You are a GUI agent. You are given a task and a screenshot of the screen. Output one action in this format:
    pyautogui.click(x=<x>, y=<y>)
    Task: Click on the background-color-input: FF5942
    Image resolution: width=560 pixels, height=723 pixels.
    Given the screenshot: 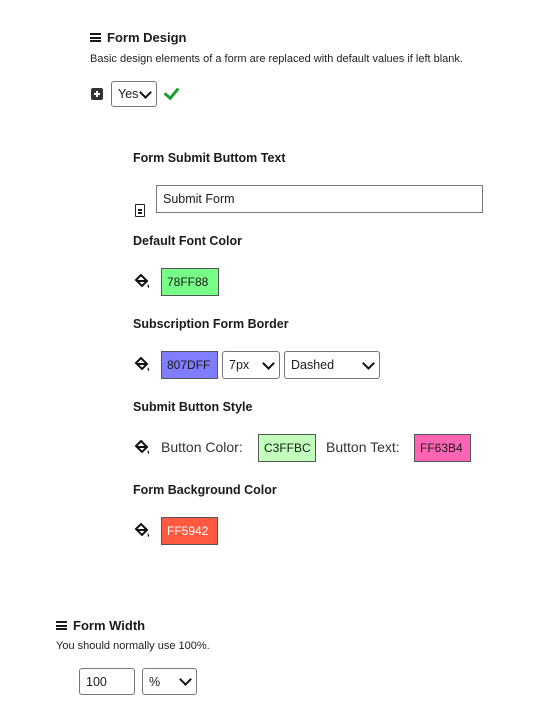 What is the action you would take?
    pyautogui.click(x=189, y=531)
    